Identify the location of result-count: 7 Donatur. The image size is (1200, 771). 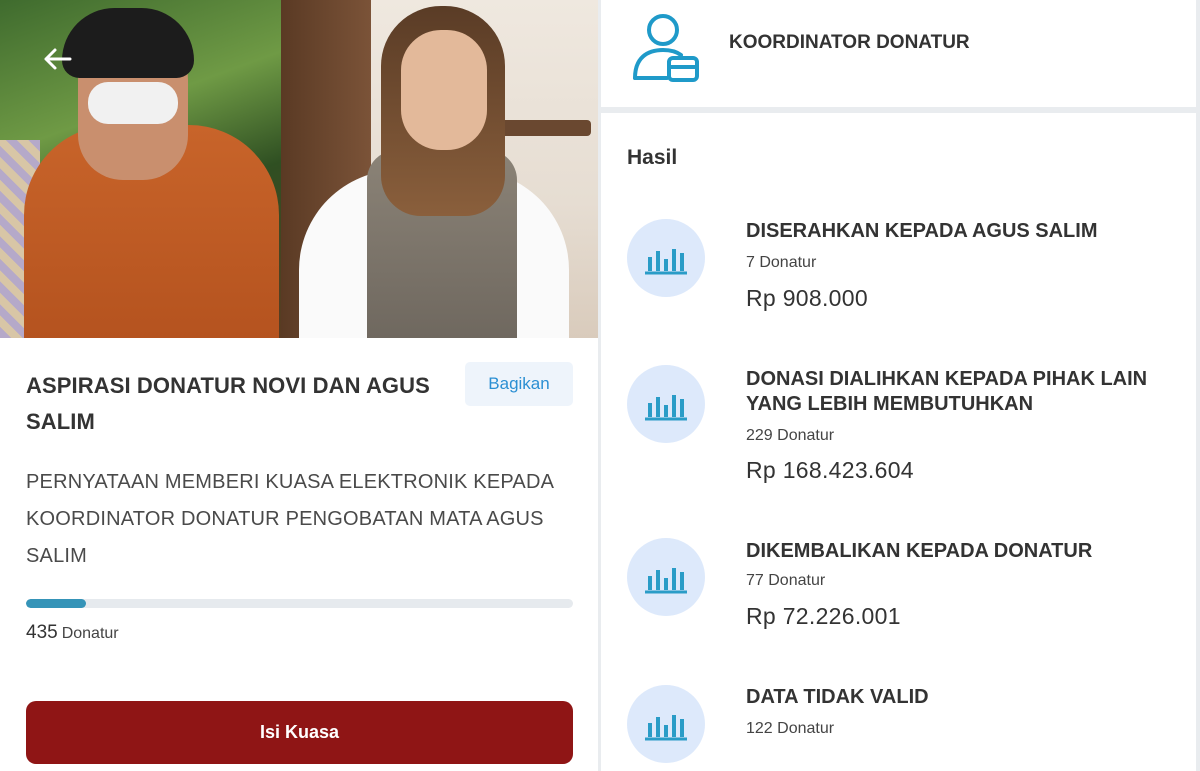
(781, 262).